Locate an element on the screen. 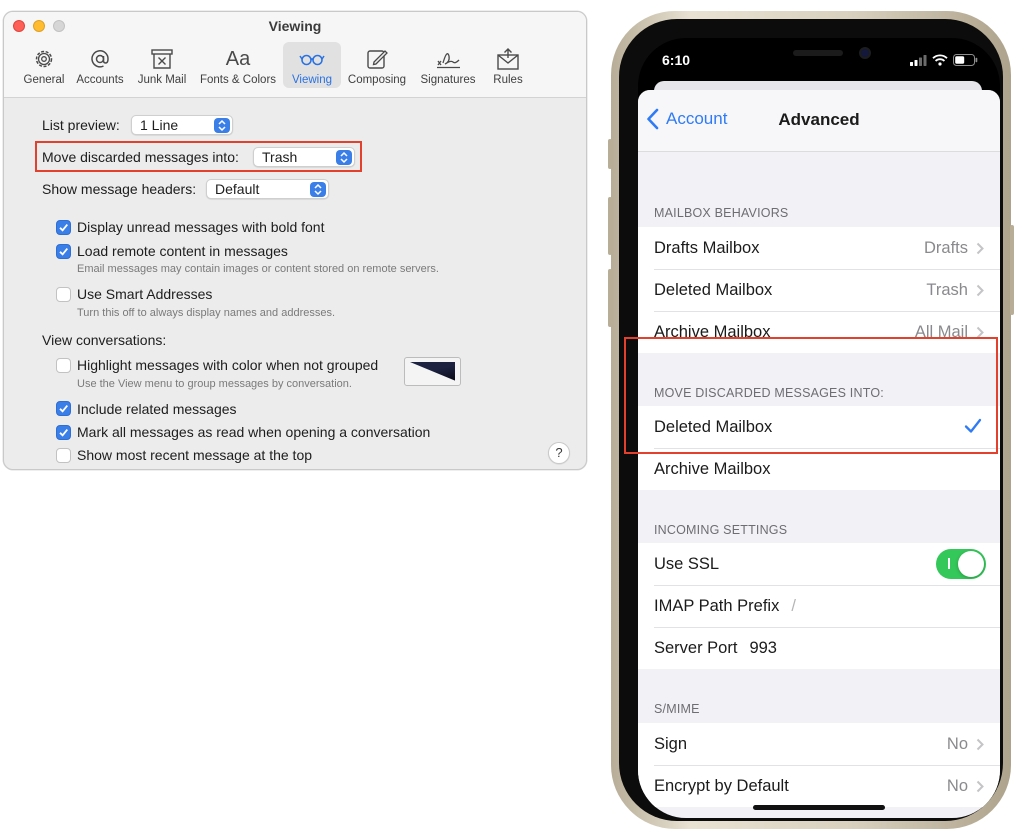 This screenshot has height=839, width=1024. phone-volume-down is located at coordinates (610, 298).